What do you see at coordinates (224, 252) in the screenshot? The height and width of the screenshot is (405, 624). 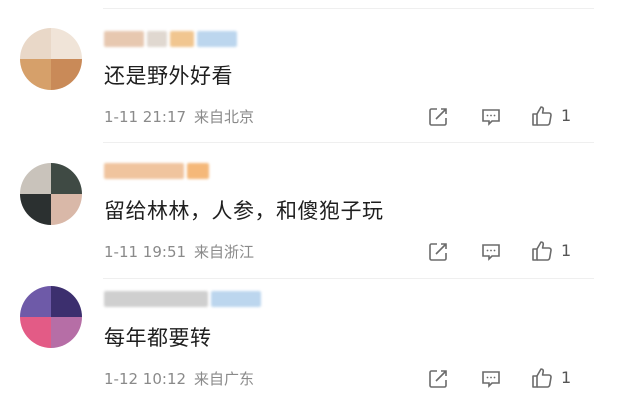 I see `comment-location: 来自浙江` at bounding box center [224, 252].